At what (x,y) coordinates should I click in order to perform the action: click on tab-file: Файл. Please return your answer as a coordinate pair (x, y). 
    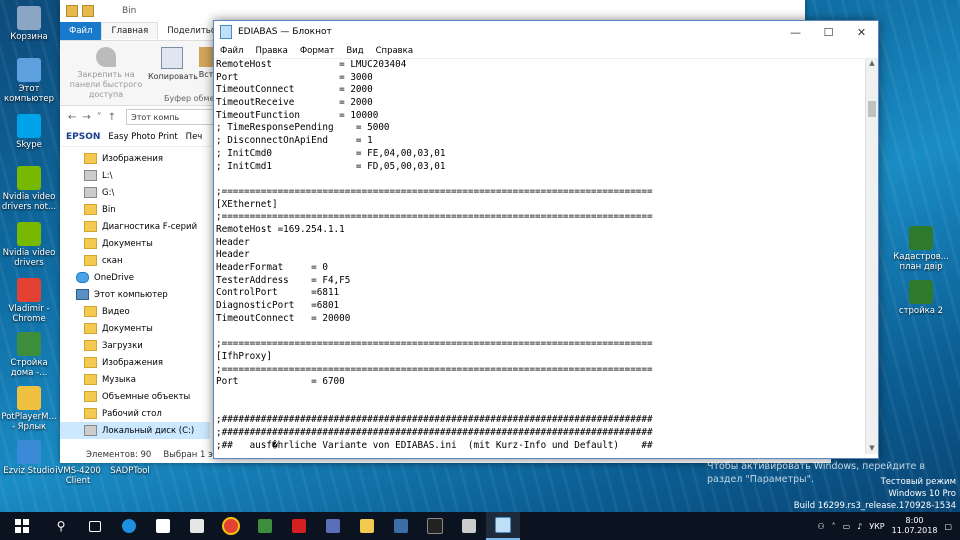
    Looking at the image, I should click on (81, 31).